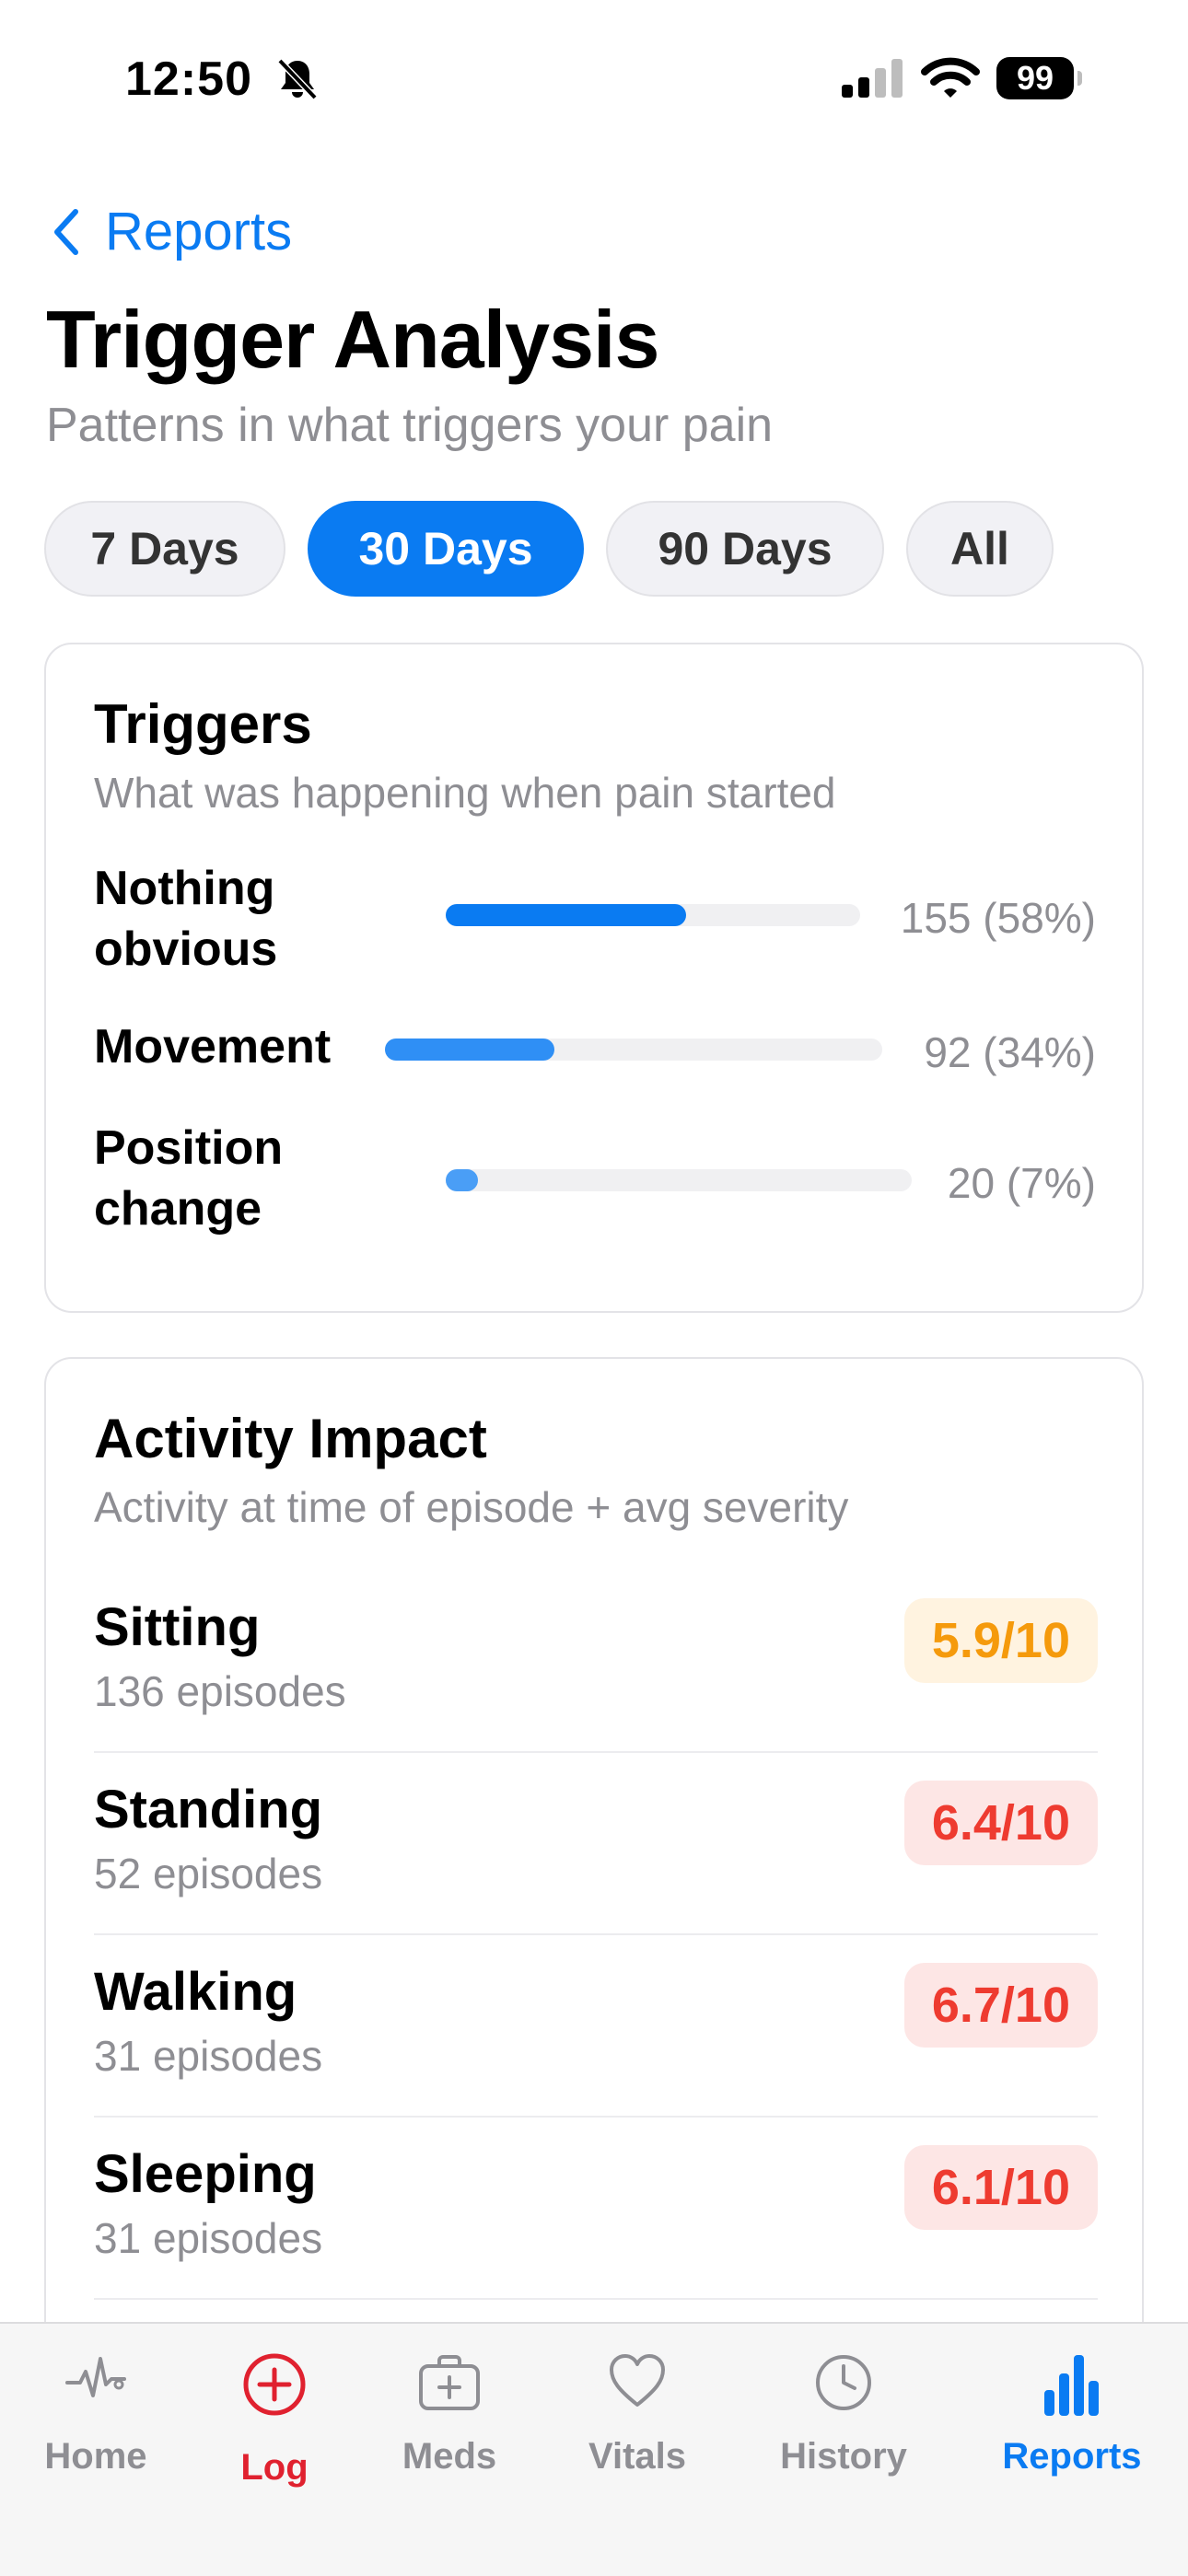  What do you see at coordinates (1001, 2187) in the screenshot?
I see `severity-badge: 6.1/10` at bounding box center [1001, 2187].